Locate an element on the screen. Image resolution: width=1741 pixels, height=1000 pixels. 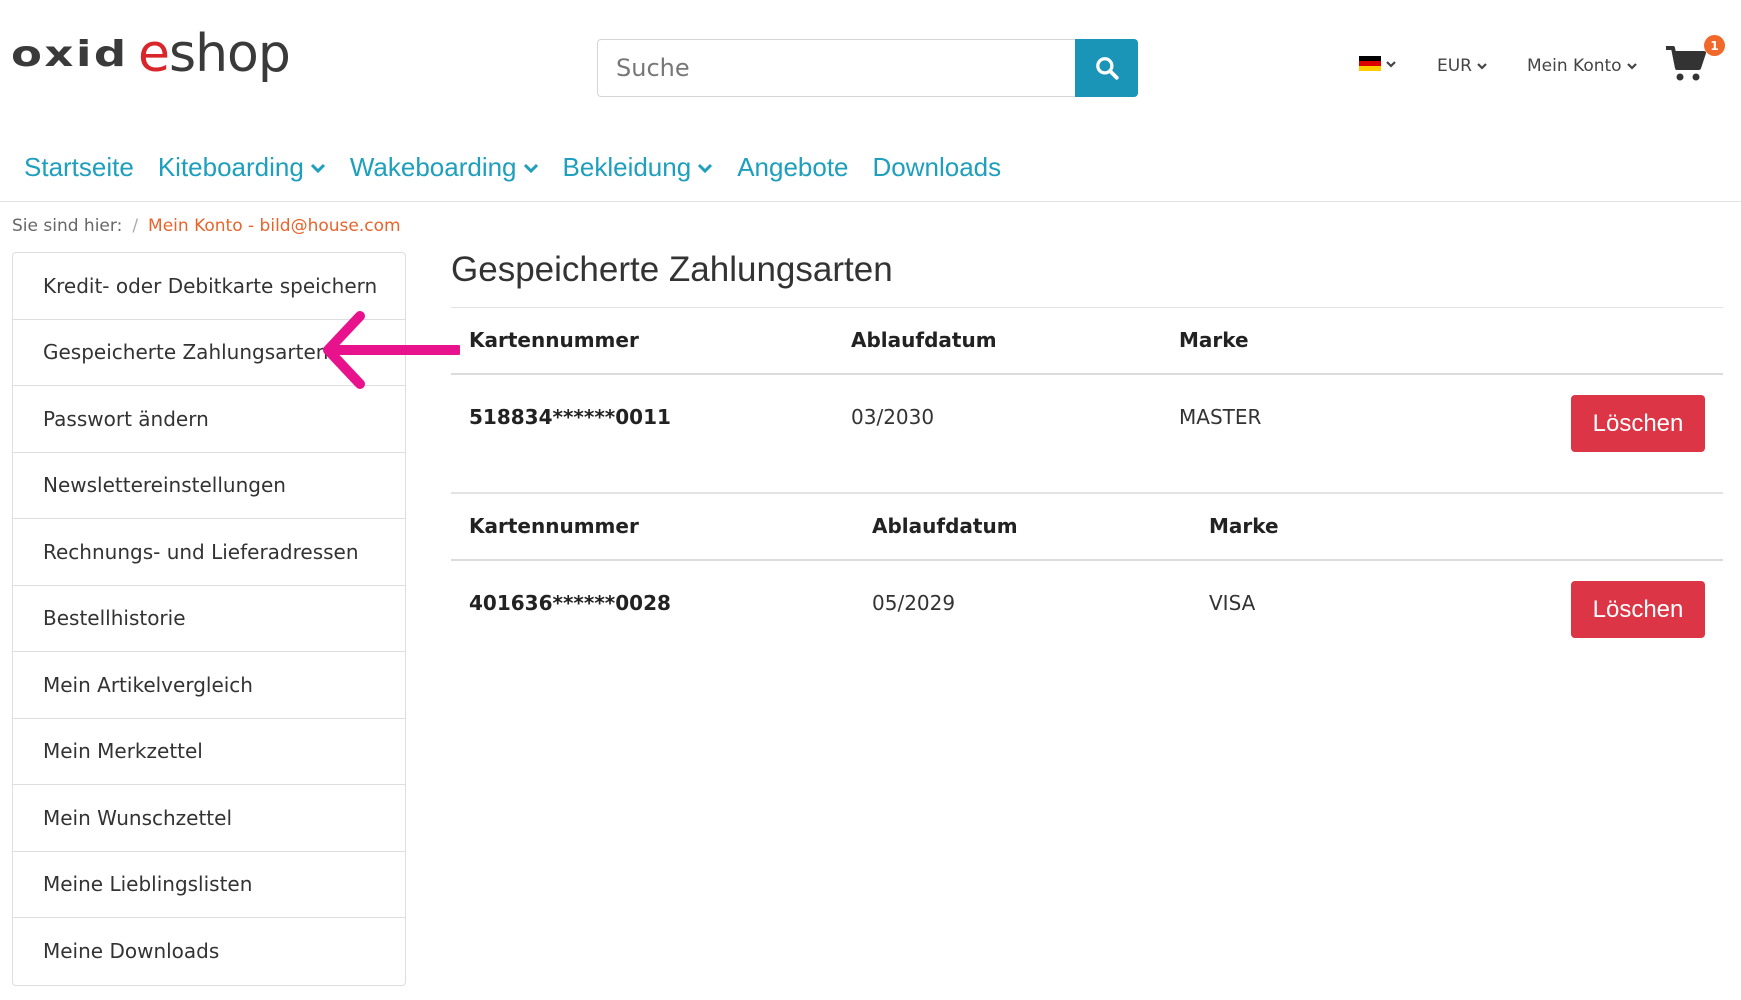
currency-label: EUR is located at coordinates (1454, 66).